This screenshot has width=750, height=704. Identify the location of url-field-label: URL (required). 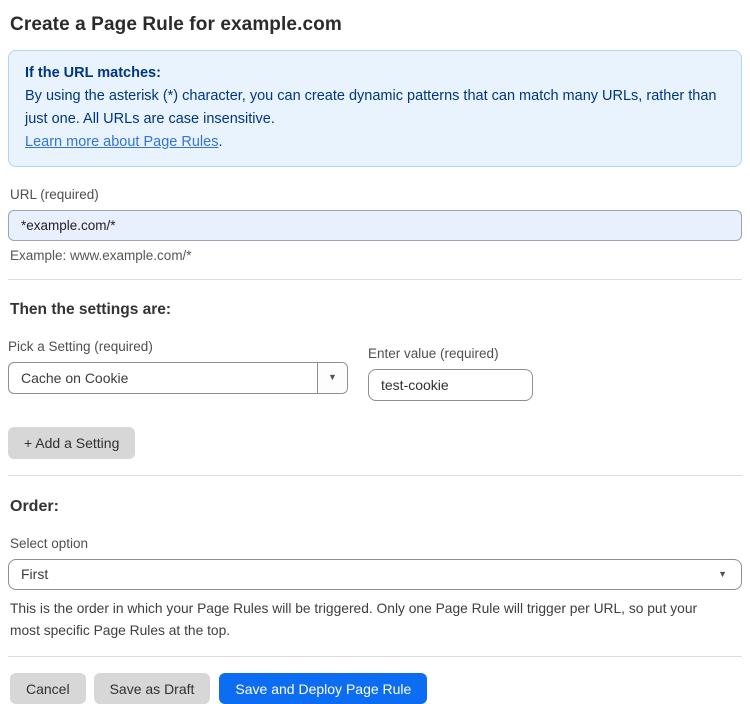
(54, 194).